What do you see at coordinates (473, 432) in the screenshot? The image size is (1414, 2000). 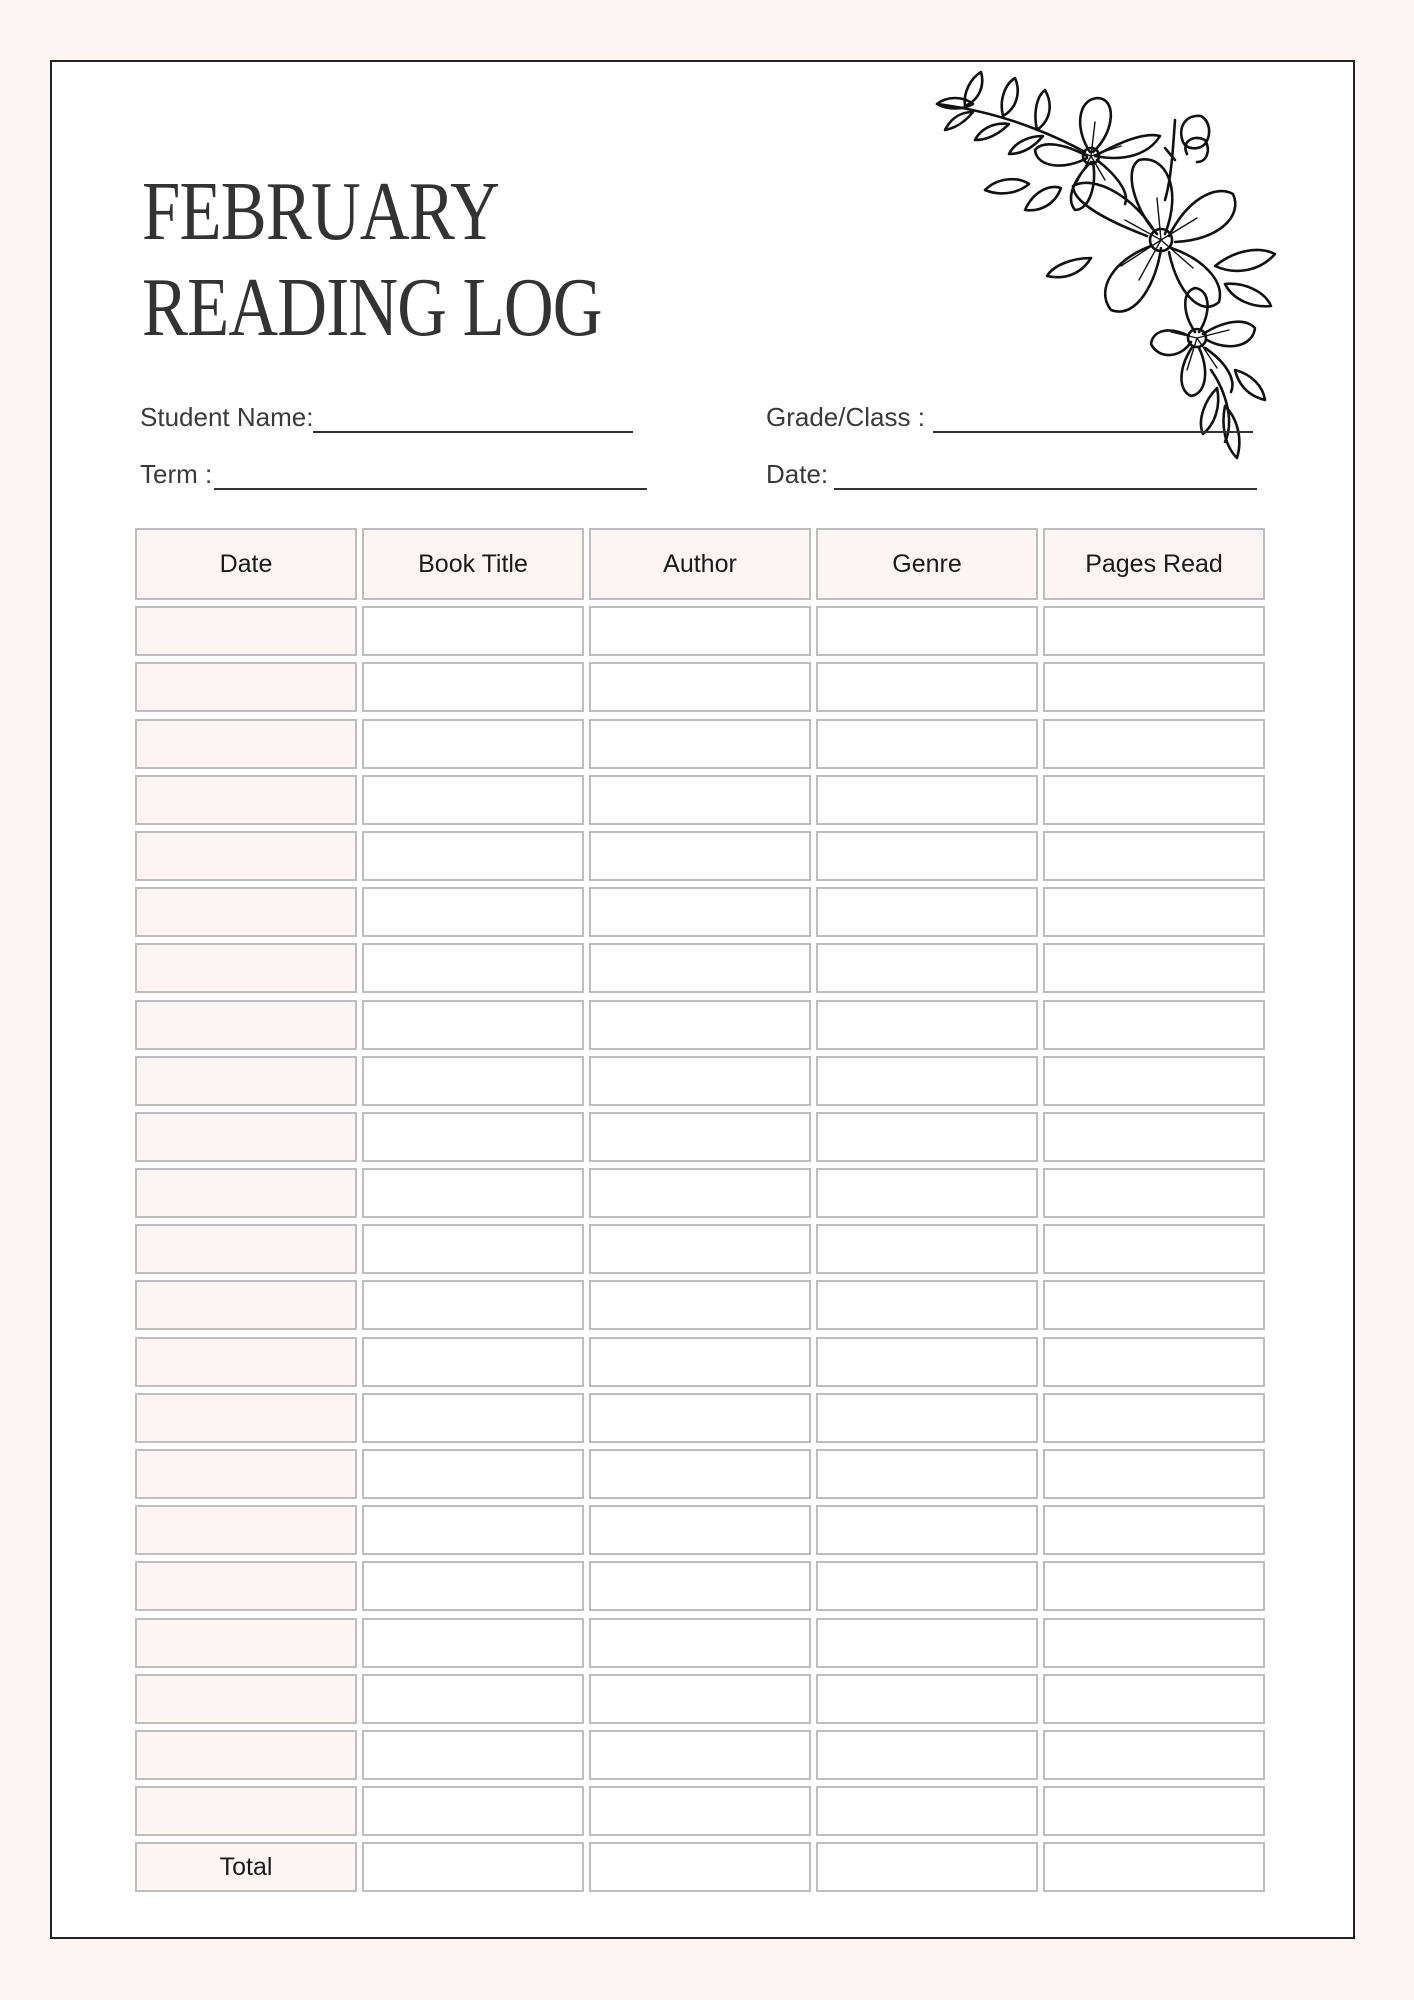 I see `student-name-input-line` at bounding box center [473, 432].